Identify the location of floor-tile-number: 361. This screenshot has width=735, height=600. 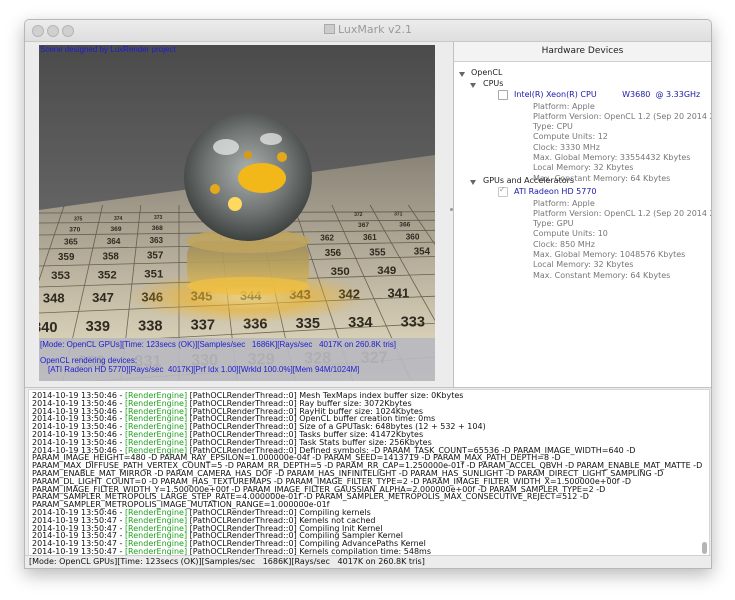
(370, 237).